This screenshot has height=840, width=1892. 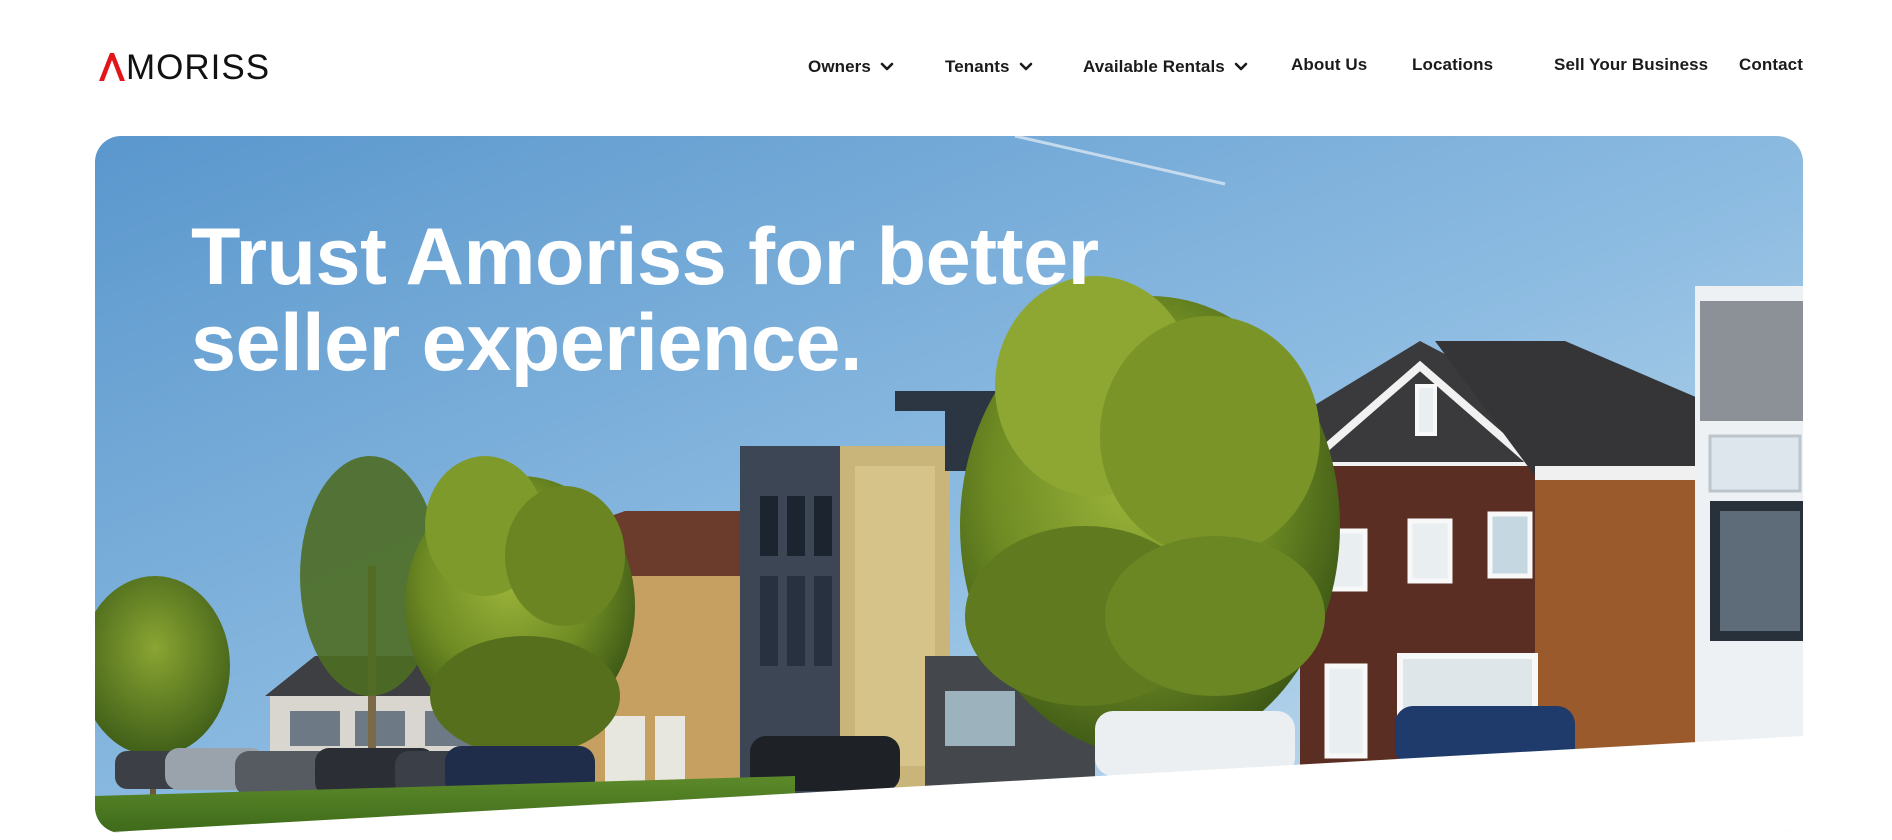 I want to click on nav-label: Locations, so click(x=1453, y=64).